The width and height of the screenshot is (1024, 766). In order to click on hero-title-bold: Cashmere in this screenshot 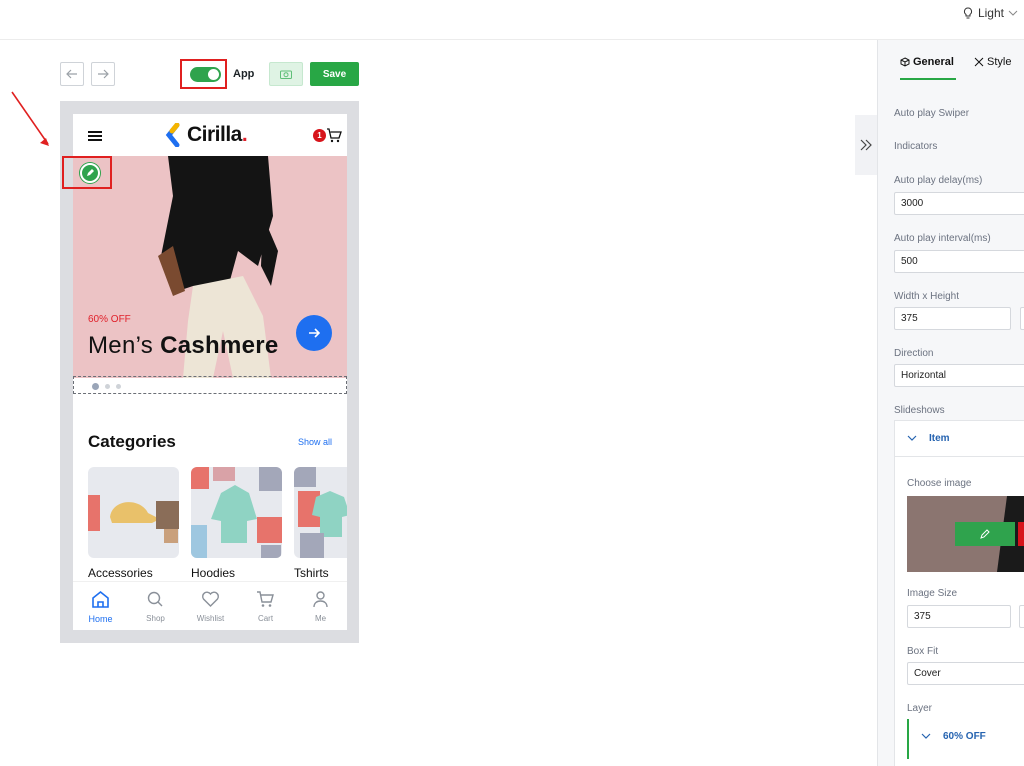, I will do `click(219, 345)`.